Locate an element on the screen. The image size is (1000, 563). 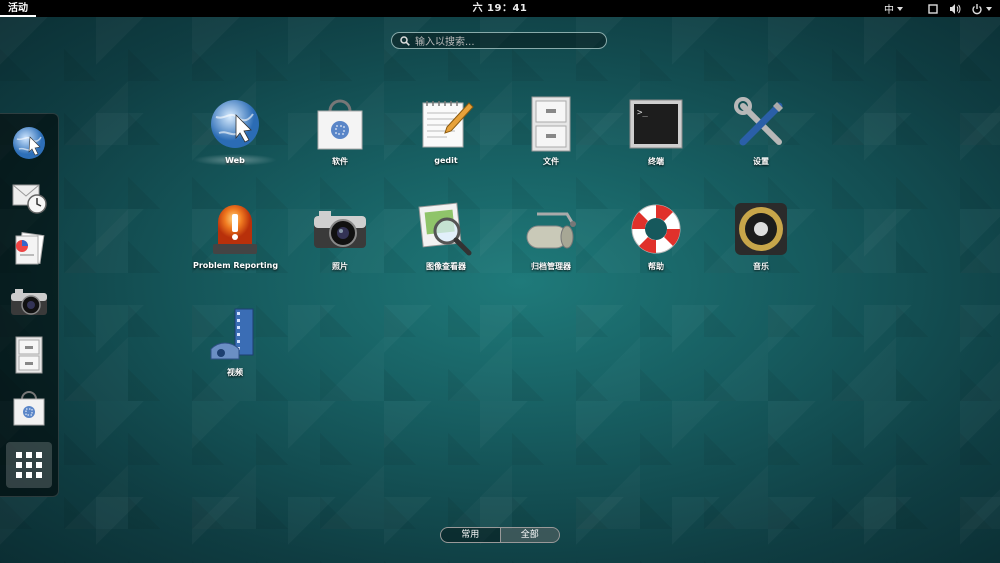
app-files: 文件 is located at coordinates (551, 130).